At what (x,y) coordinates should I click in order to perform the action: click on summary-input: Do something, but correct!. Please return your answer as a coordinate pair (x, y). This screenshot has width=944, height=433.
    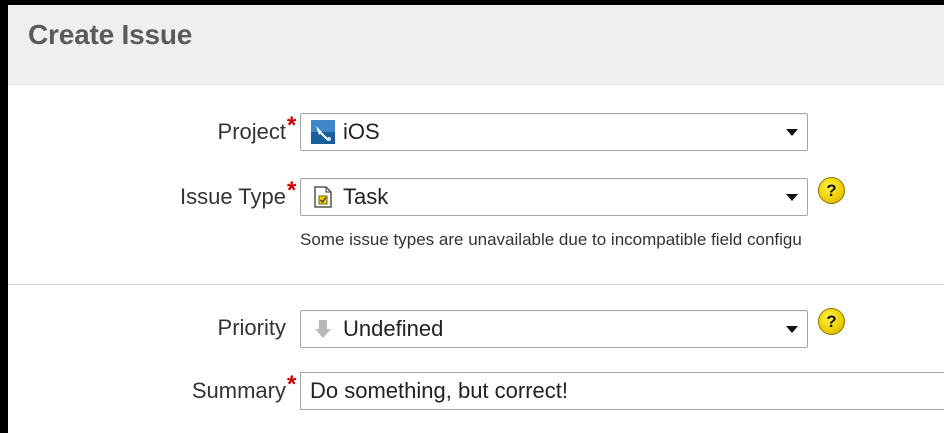
    Looking at the image, I should click on (622, 391).